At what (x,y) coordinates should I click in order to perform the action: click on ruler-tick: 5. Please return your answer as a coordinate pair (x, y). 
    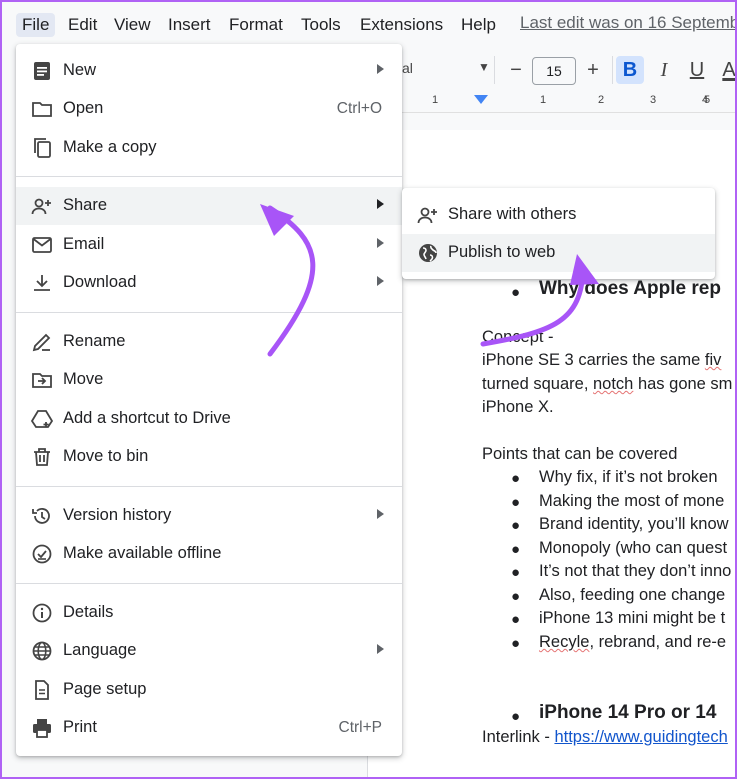
    Looking at the image, I should click on (707, 100).